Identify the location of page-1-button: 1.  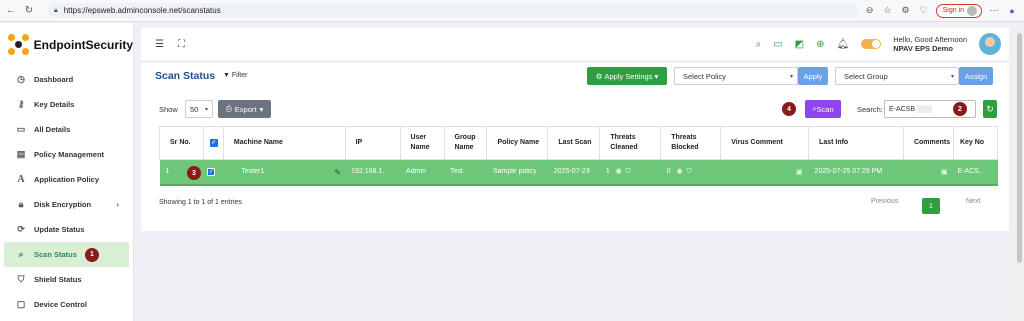
(931, 206).